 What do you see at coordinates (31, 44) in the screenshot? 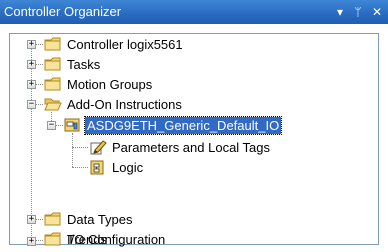
I see `expand-controller-button: +` at bounding box center [31, 44].